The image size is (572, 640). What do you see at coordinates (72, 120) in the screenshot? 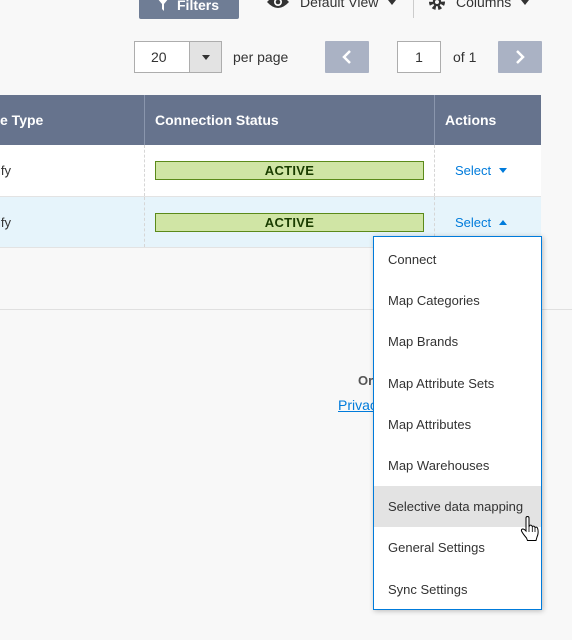
I see `column-header-type: e Type` at bounding box center [72, 120].